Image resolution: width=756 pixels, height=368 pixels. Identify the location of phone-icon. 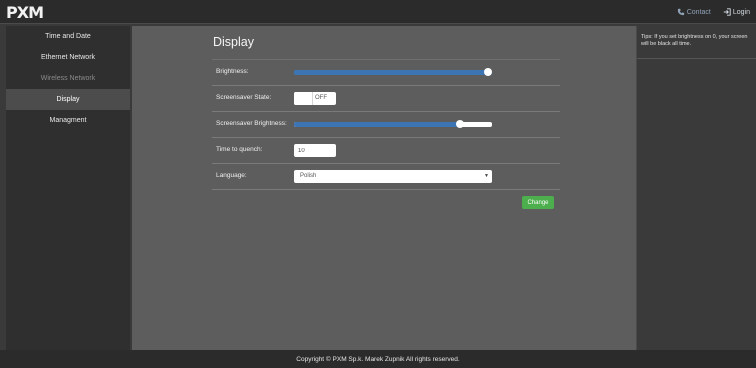
(680, 12).